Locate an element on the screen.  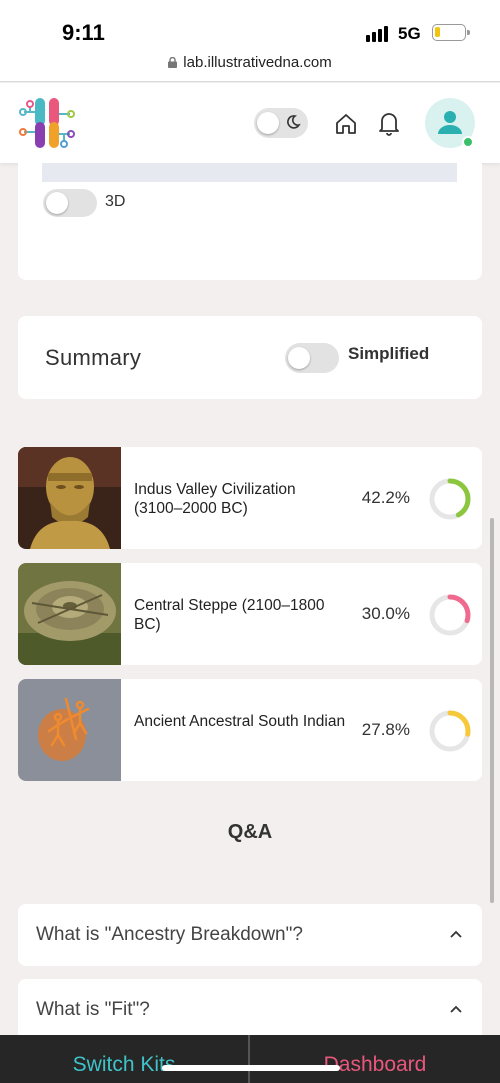
faq-item: What is "Fit"? is located at coordinates (250, 1010).